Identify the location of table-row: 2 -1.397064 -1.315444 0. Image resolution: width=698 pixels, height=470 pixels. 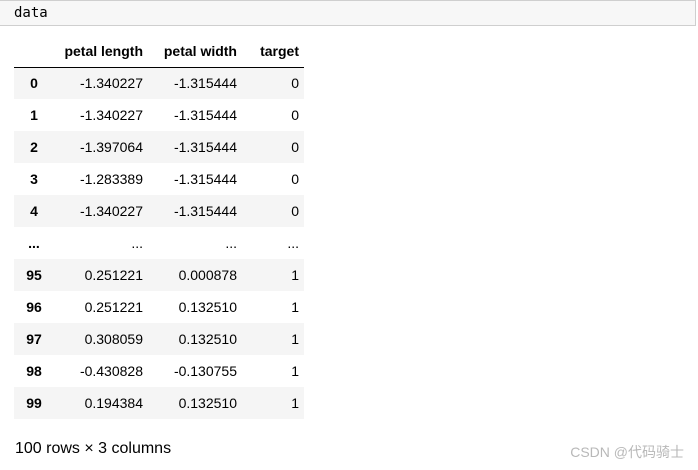
(159, 147).